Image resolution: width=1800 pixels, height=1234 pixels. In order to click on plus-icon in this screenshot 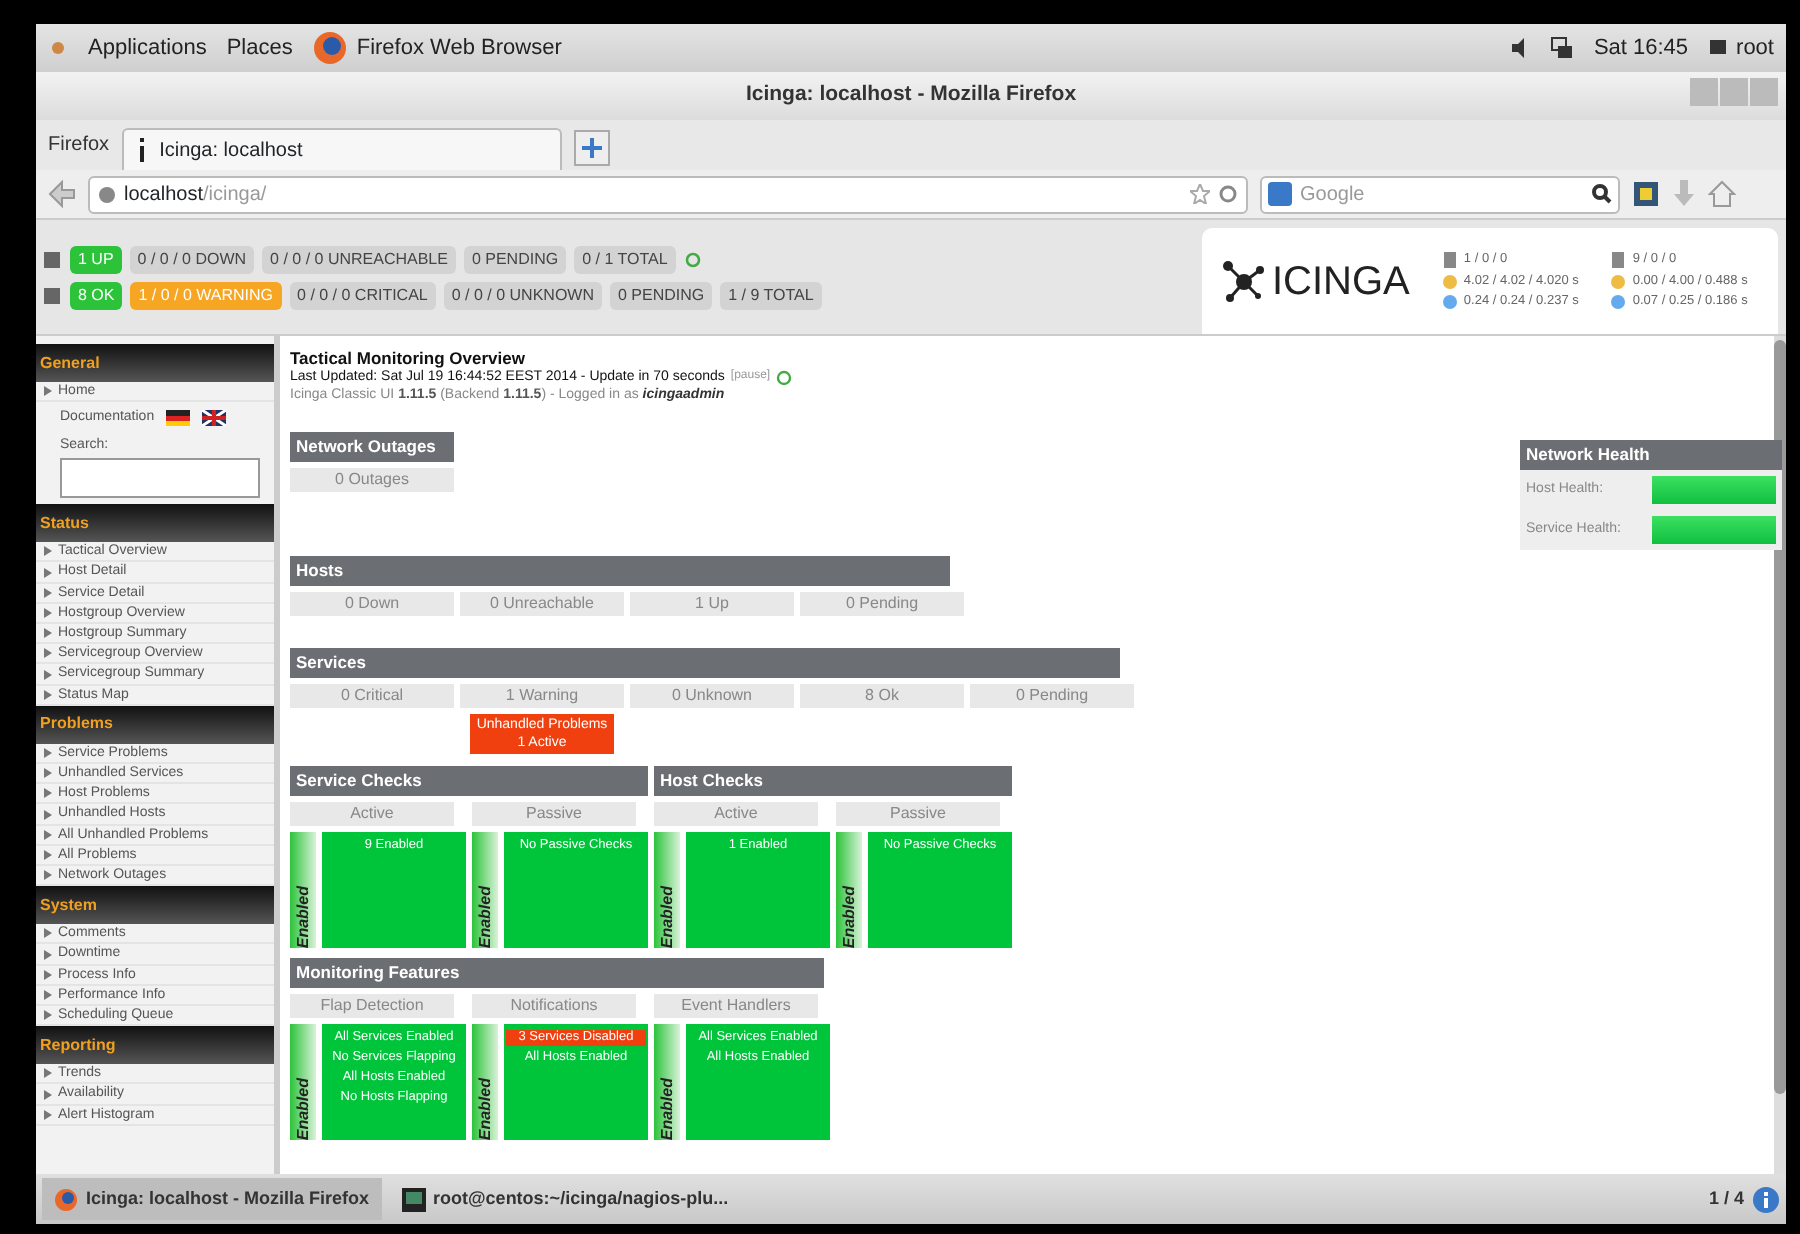, I will do `click(591, 148)`.